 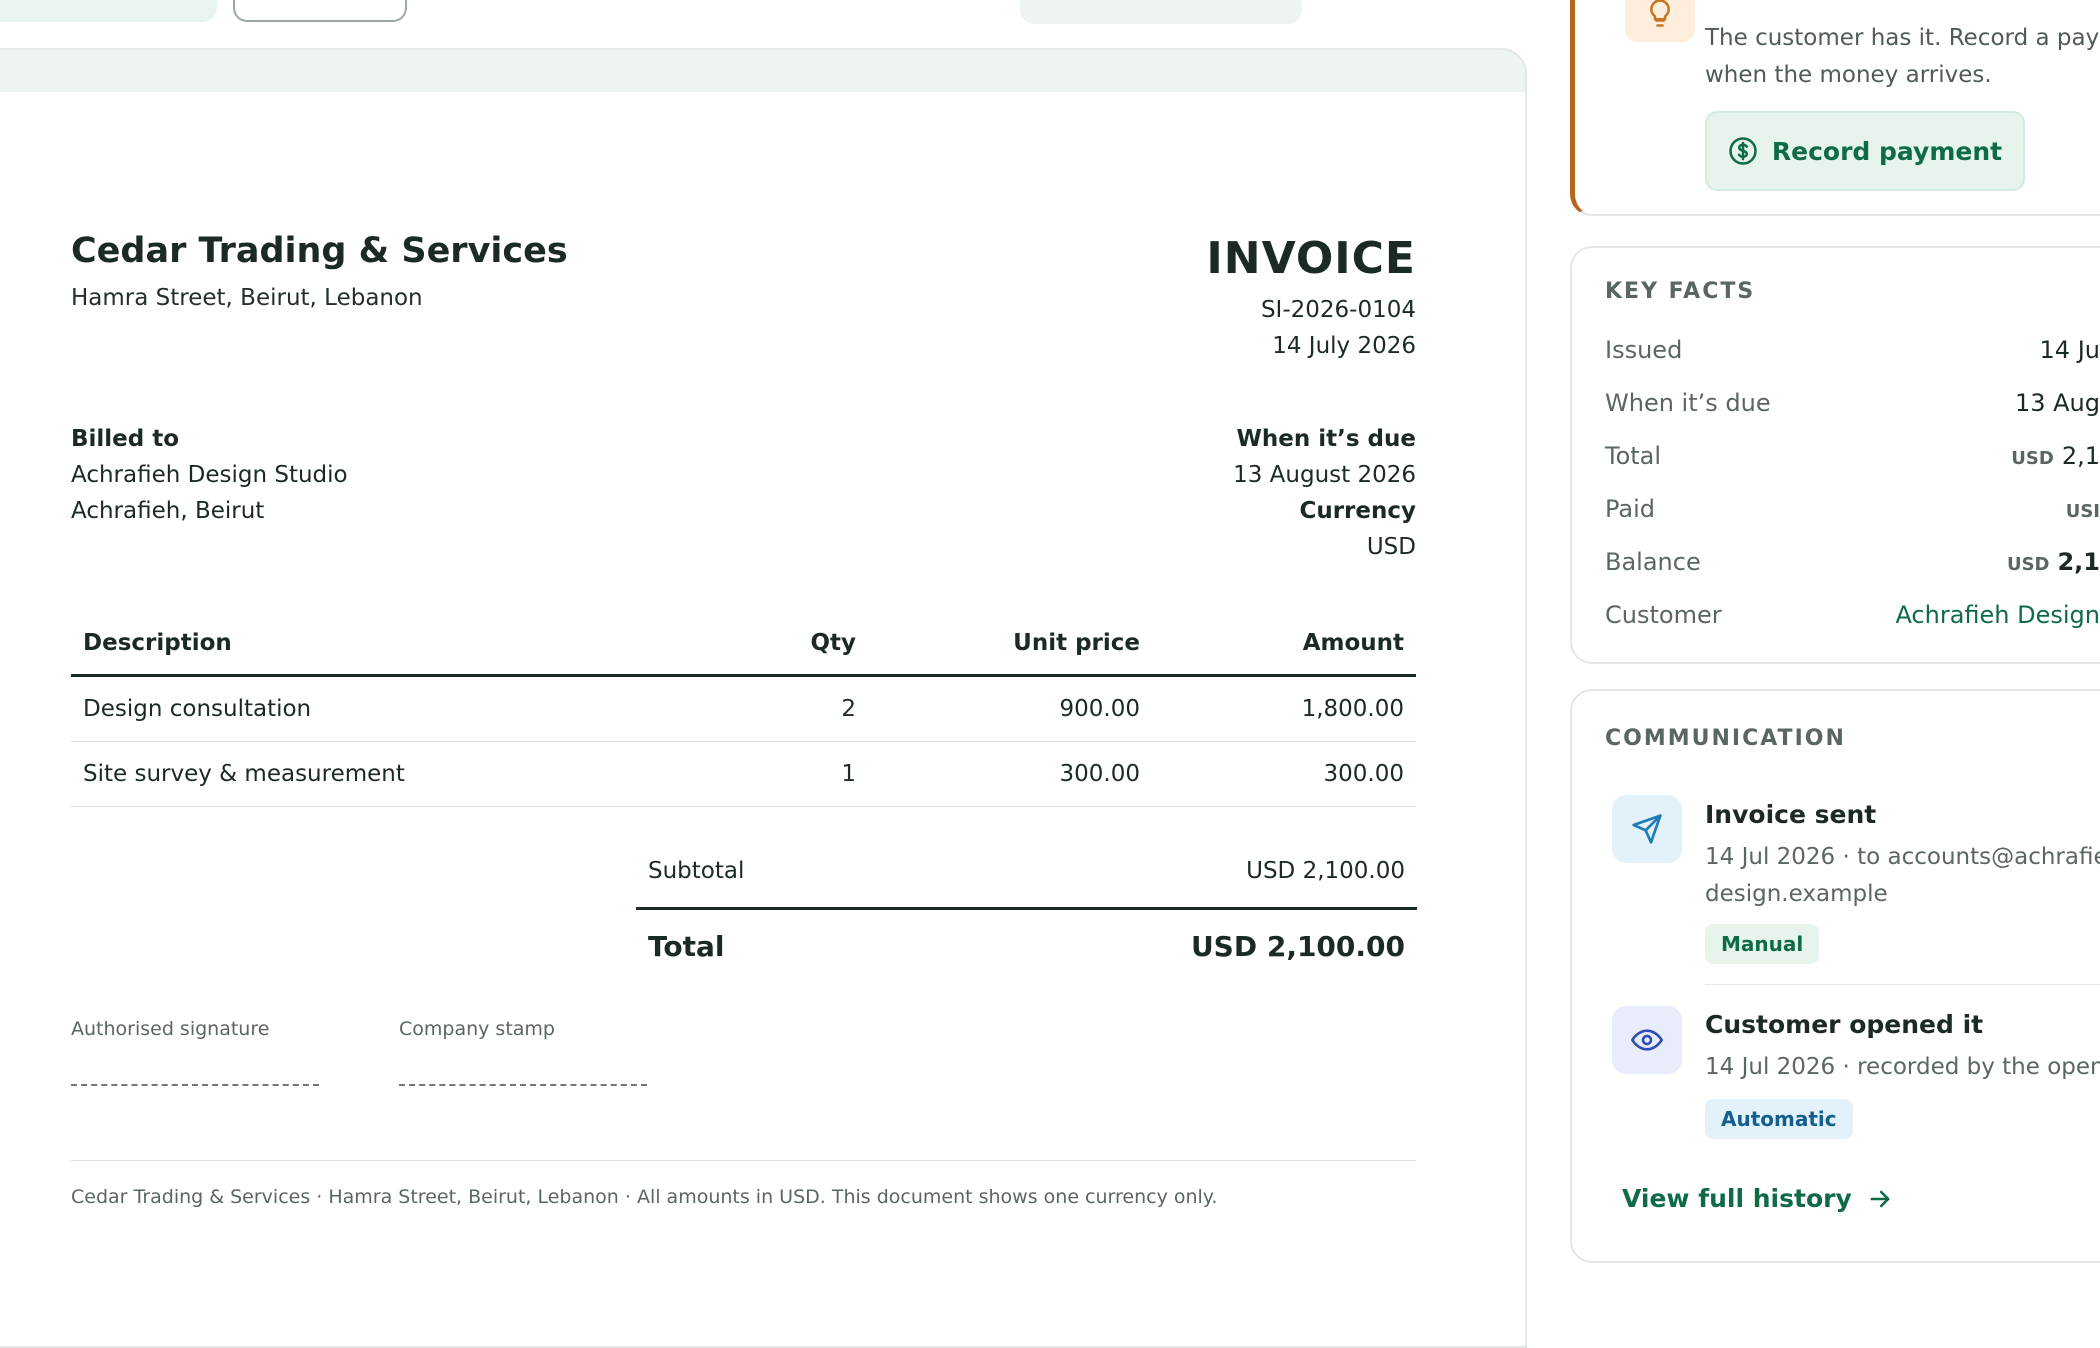 What do you see at coordinates (477, 1029) in the screenshot?
I see `stamp-label: Company stamp` at bounding box center [477, 1029].